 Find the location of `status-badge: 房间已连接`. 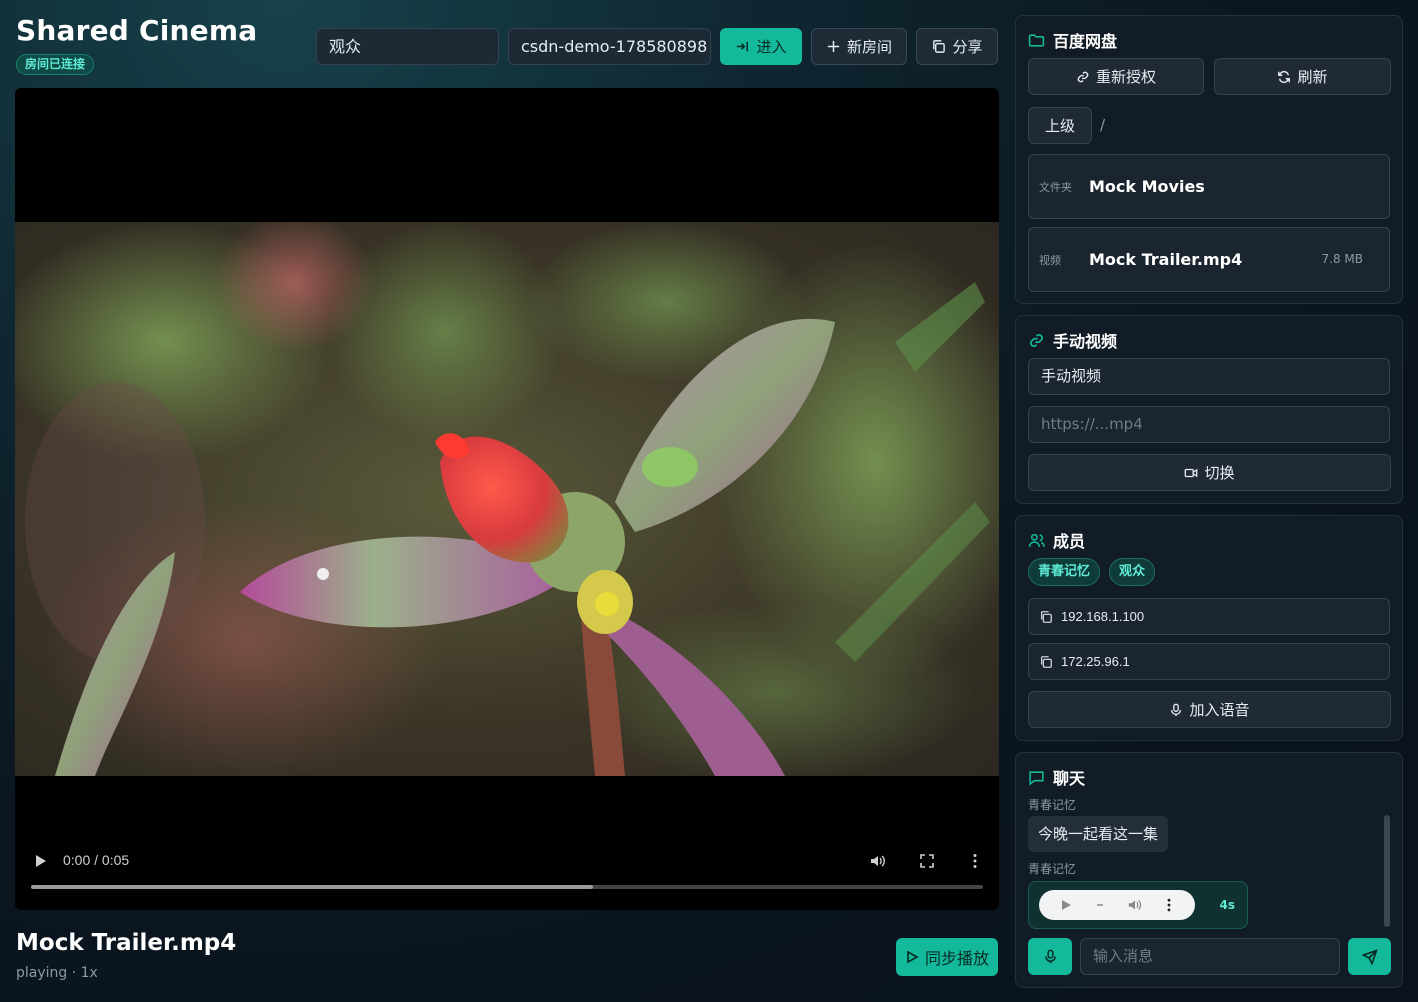

status-badge: 房间已连接 is located at coordinates (55, 64).